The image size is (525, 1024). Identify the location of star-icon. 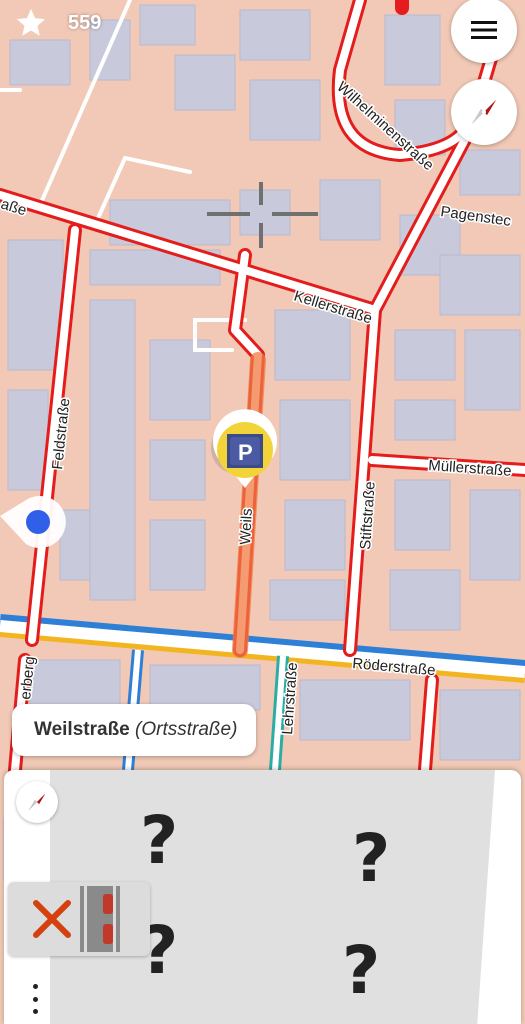
(31, 22).